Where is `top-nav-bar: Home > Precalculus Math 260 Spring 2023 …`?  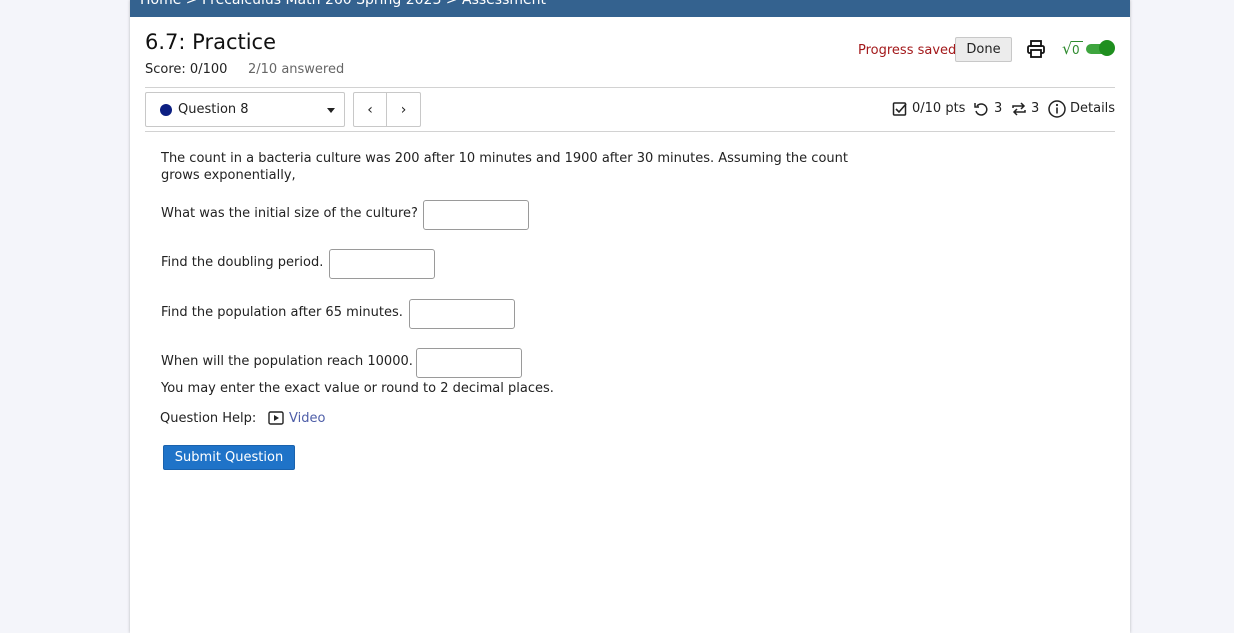 top-nav-bar: Home > Precalculus Math 260 Spring 2023 … is located at coordinates (630, 8).